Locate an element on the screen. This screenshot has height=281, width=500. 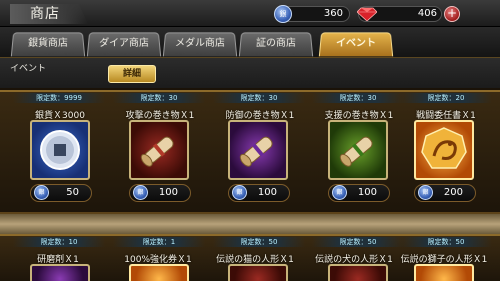
shop-tab-bar: 銀貨商店 ダイア商店 メダル商店 証の商店 イベント is located at coordinates (250, 42).